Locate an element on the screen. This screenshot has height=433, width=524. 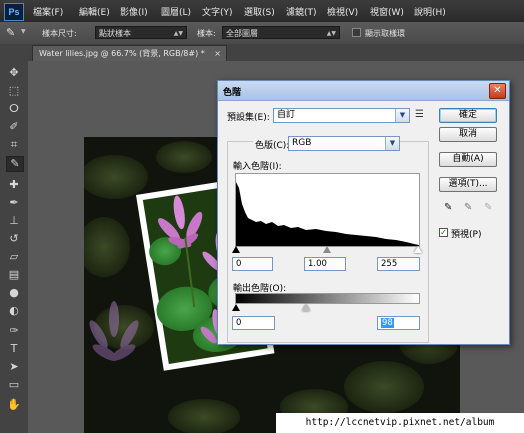
menu-filter: 濾鏡(T) is located at coordinates (301, 11).